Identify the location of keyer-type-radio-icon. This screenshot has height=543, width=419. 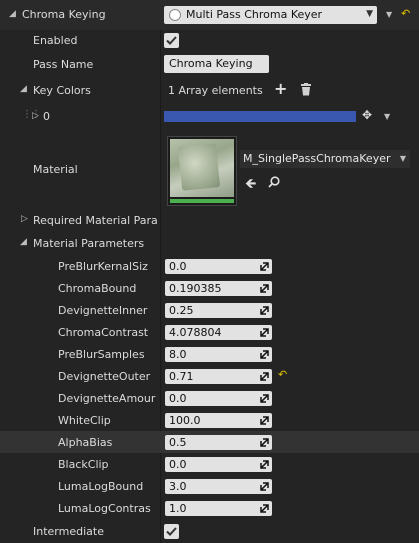
(175, 15).